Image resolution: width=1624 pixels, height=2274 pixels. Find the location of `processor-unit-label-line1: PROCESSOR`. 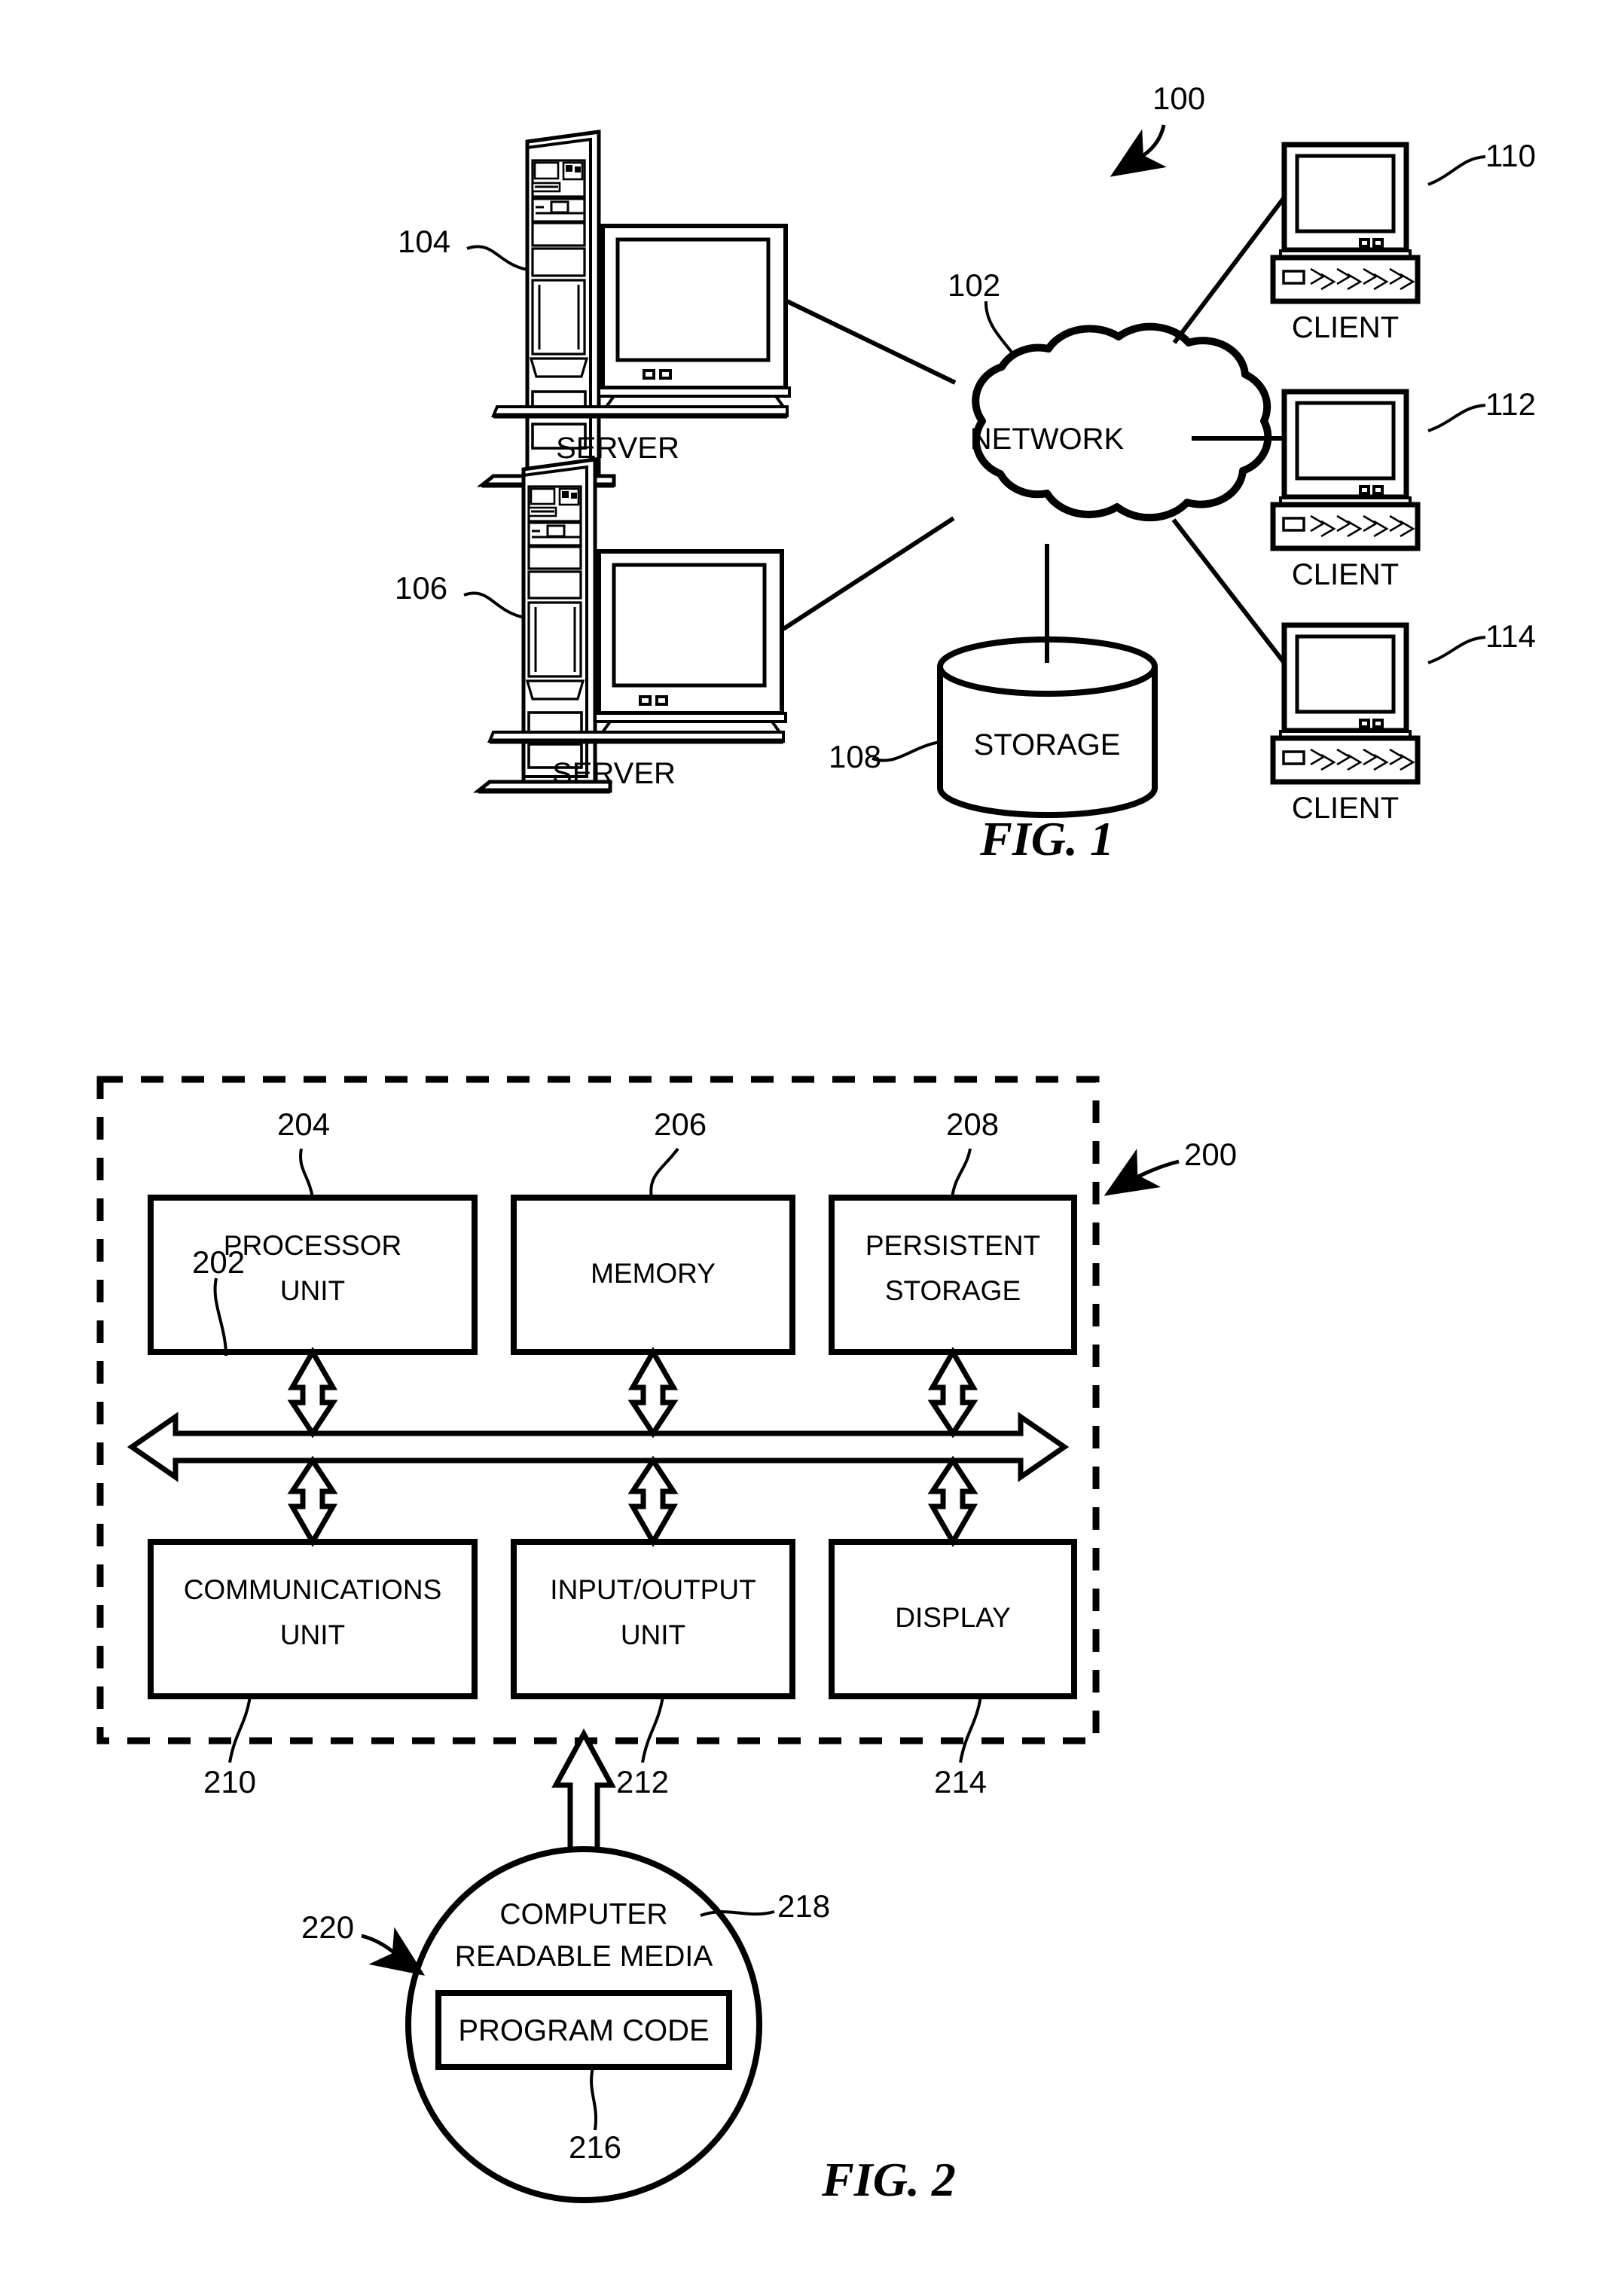

processor-unit-label-line1: PROCESSOR is located at coordinates (313, 1245).